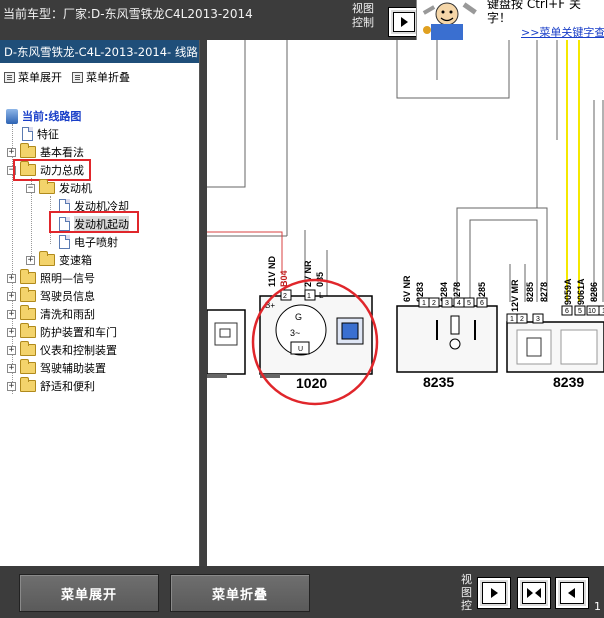  Describe the element at coordinates (65, 259) in the screenshot. I see `tree-item-gearbox: 变速箱` at that location.